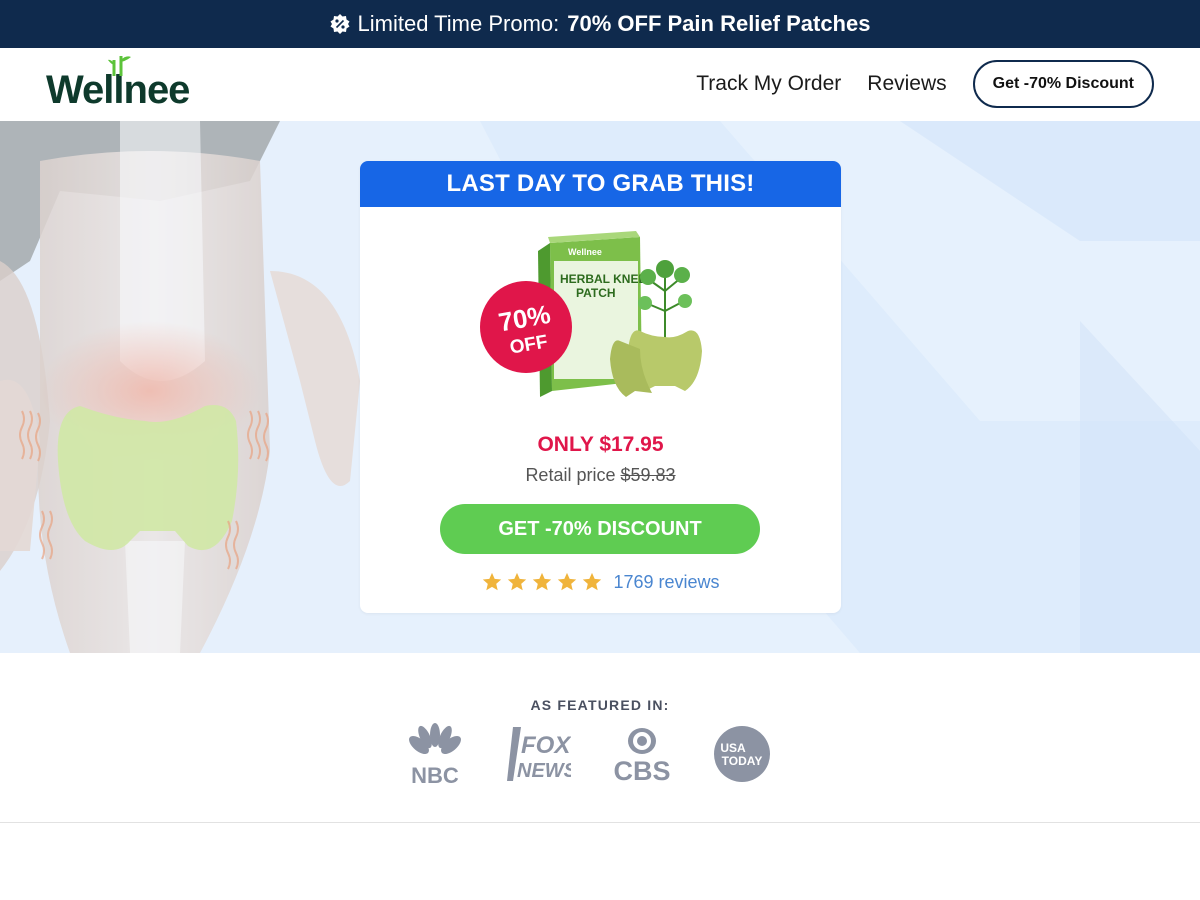  What do you see at coordinates (119, 66) in the screenshot?
I see `bamboo-leaf-icon` at bounding box center [119, 66].